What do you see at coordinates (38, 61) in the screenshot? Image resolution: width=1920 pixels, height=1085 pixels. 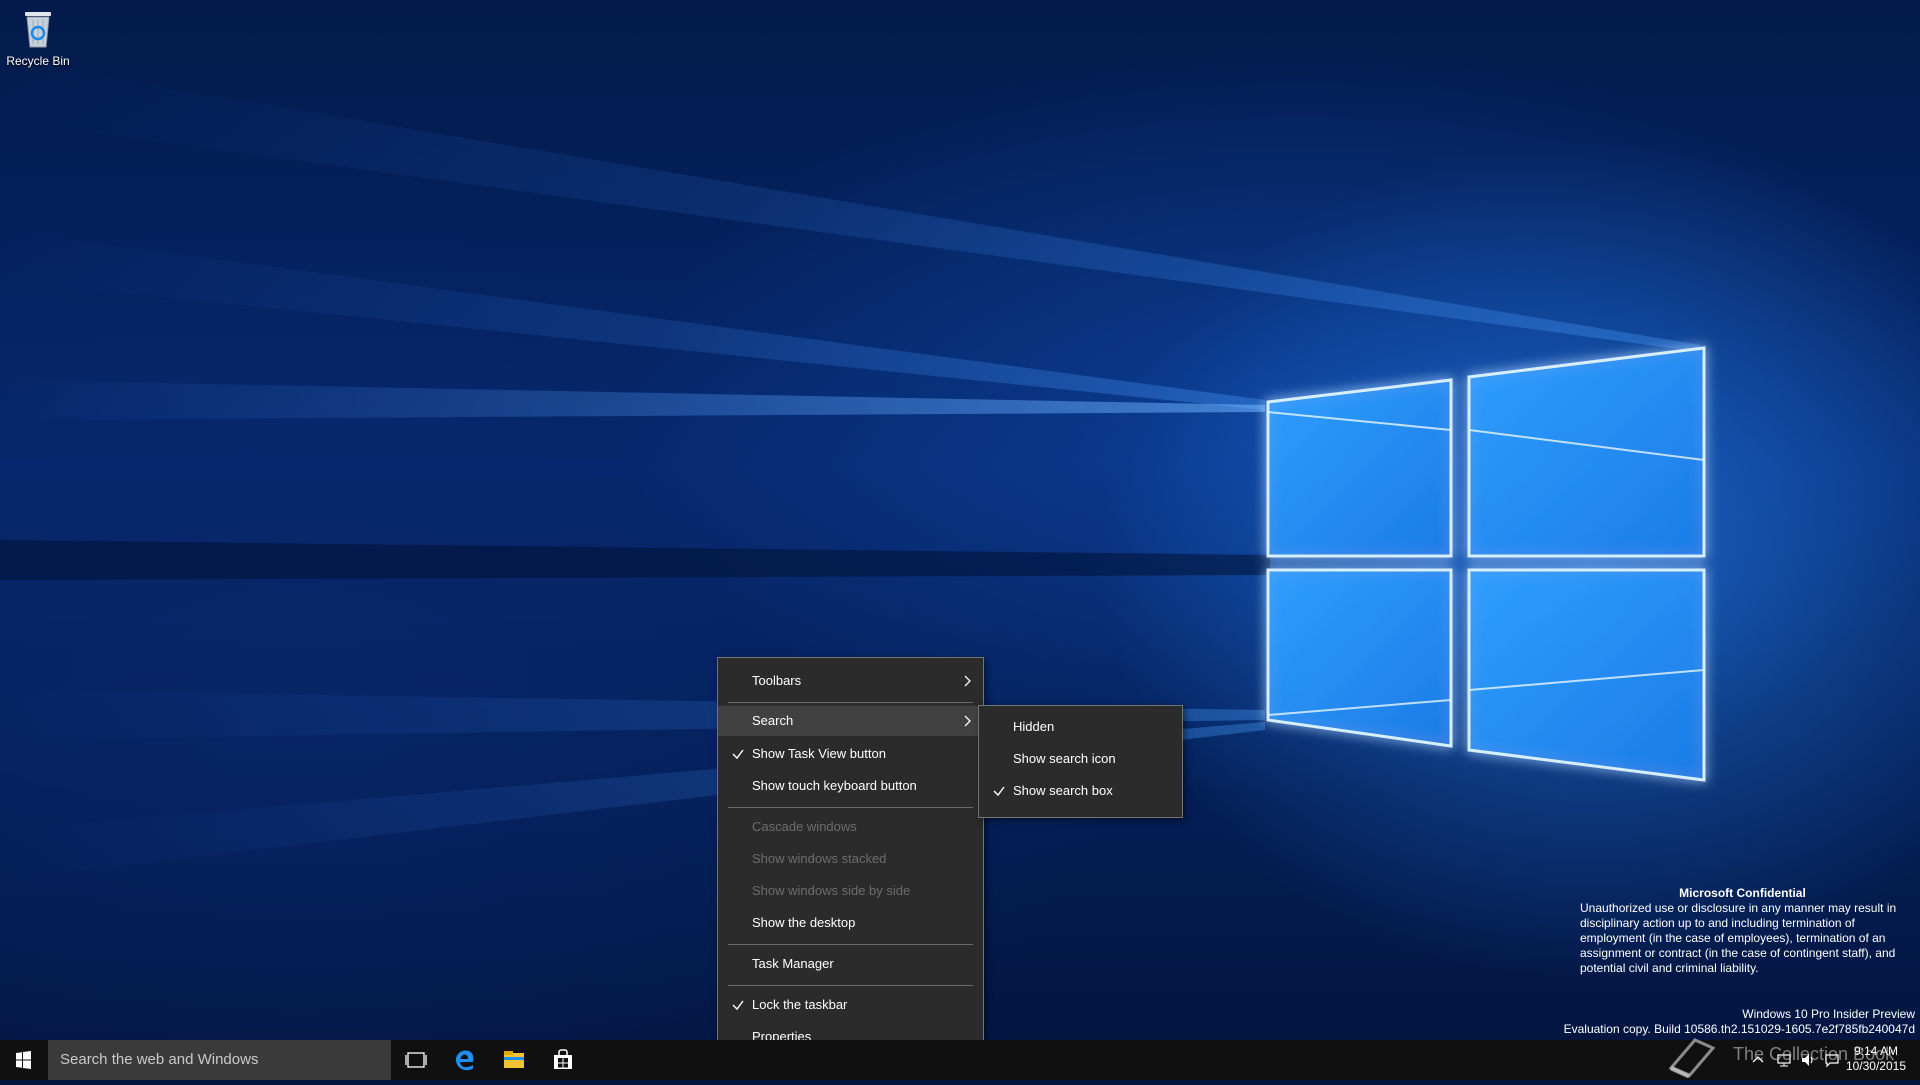 I see `desktop-icon-label: Recycle Bin` at bounding box center [38, 61].